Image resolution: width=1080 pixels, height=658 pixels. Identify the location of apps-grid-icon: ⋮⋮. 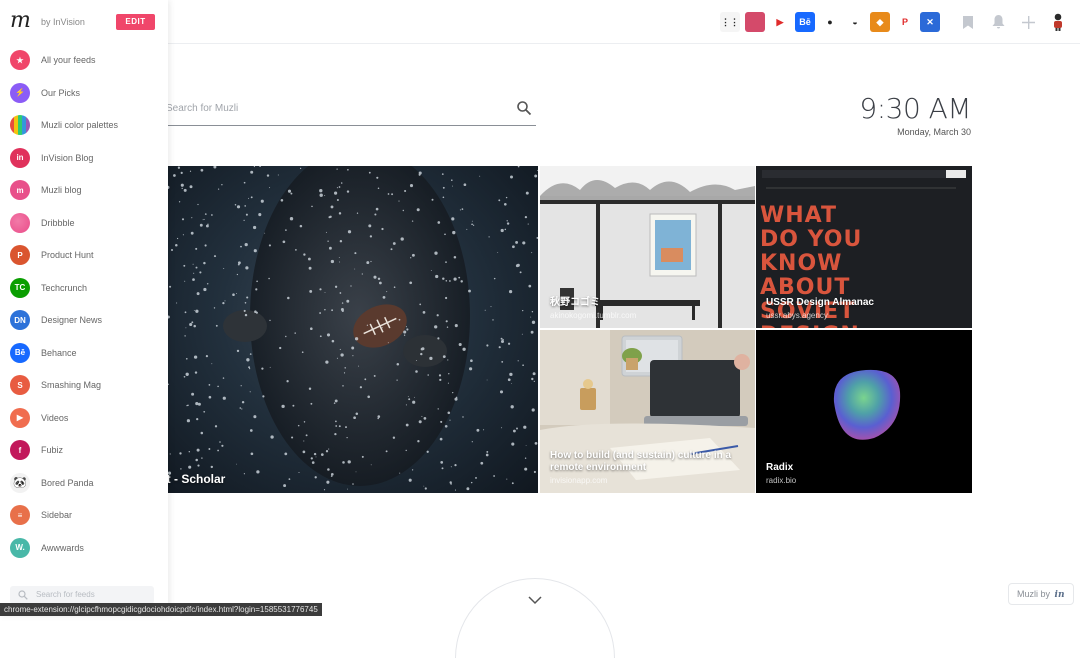
(730, 22).